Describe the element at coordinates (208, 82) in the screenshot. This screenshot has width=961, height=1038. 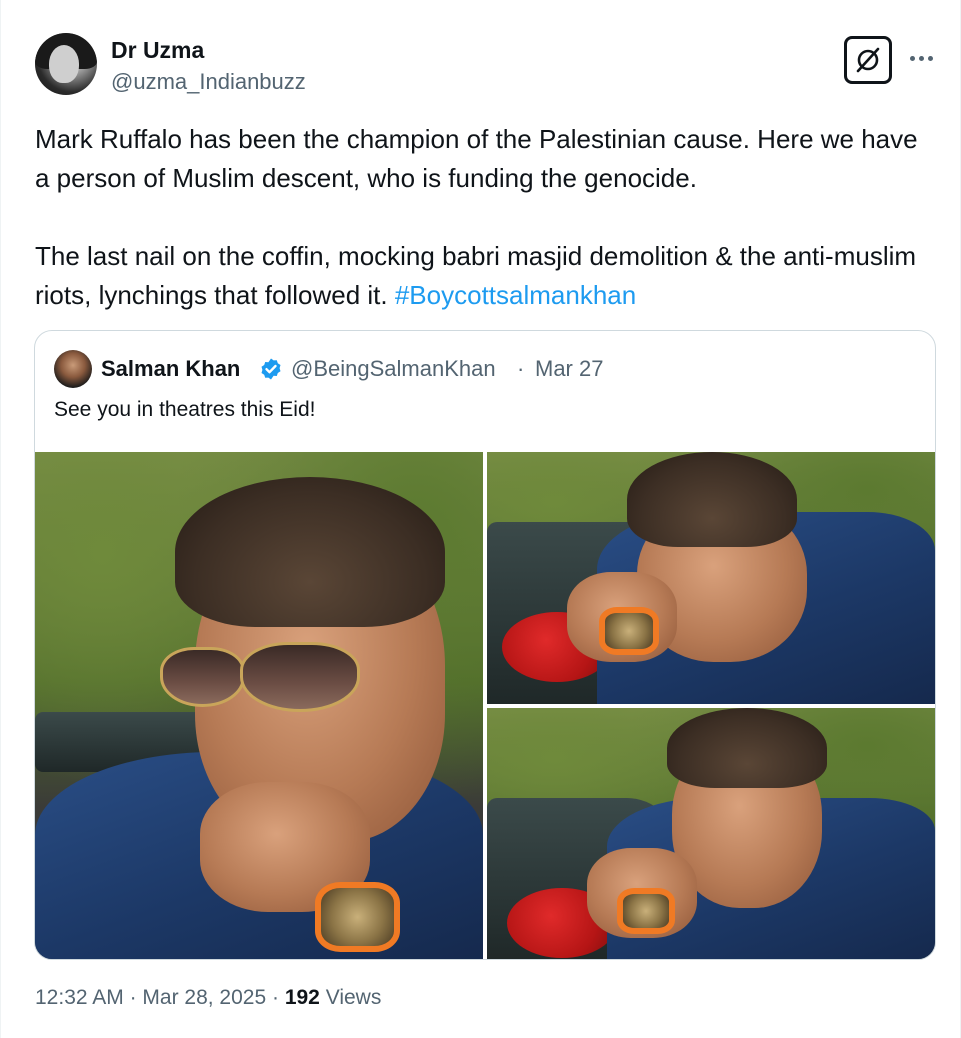
I see `author-handle: @uzma_Indianbuzz` at that location.